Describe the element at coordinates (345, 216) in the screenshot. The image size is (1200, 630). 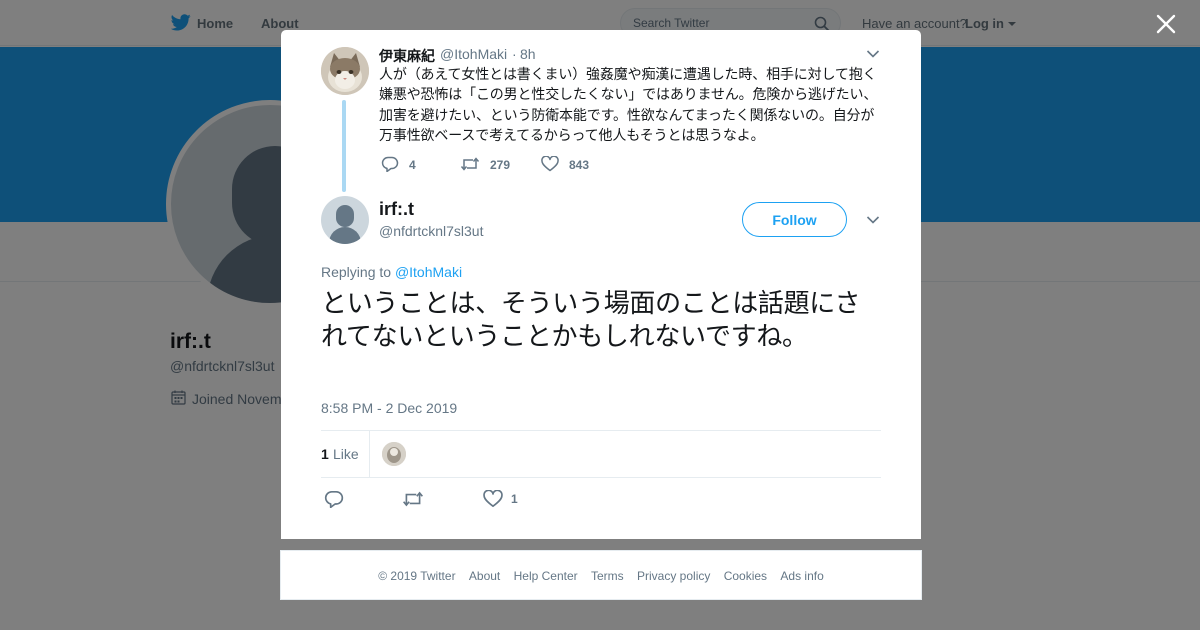
I see `avatar-head-shape` at that location.